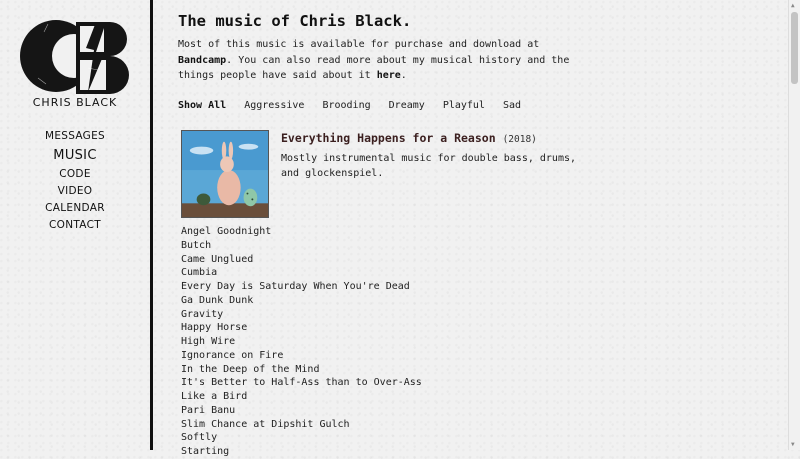 The width and height of the screenshot is (800, 459). I want to click on history-link: here, so click(389, 75).